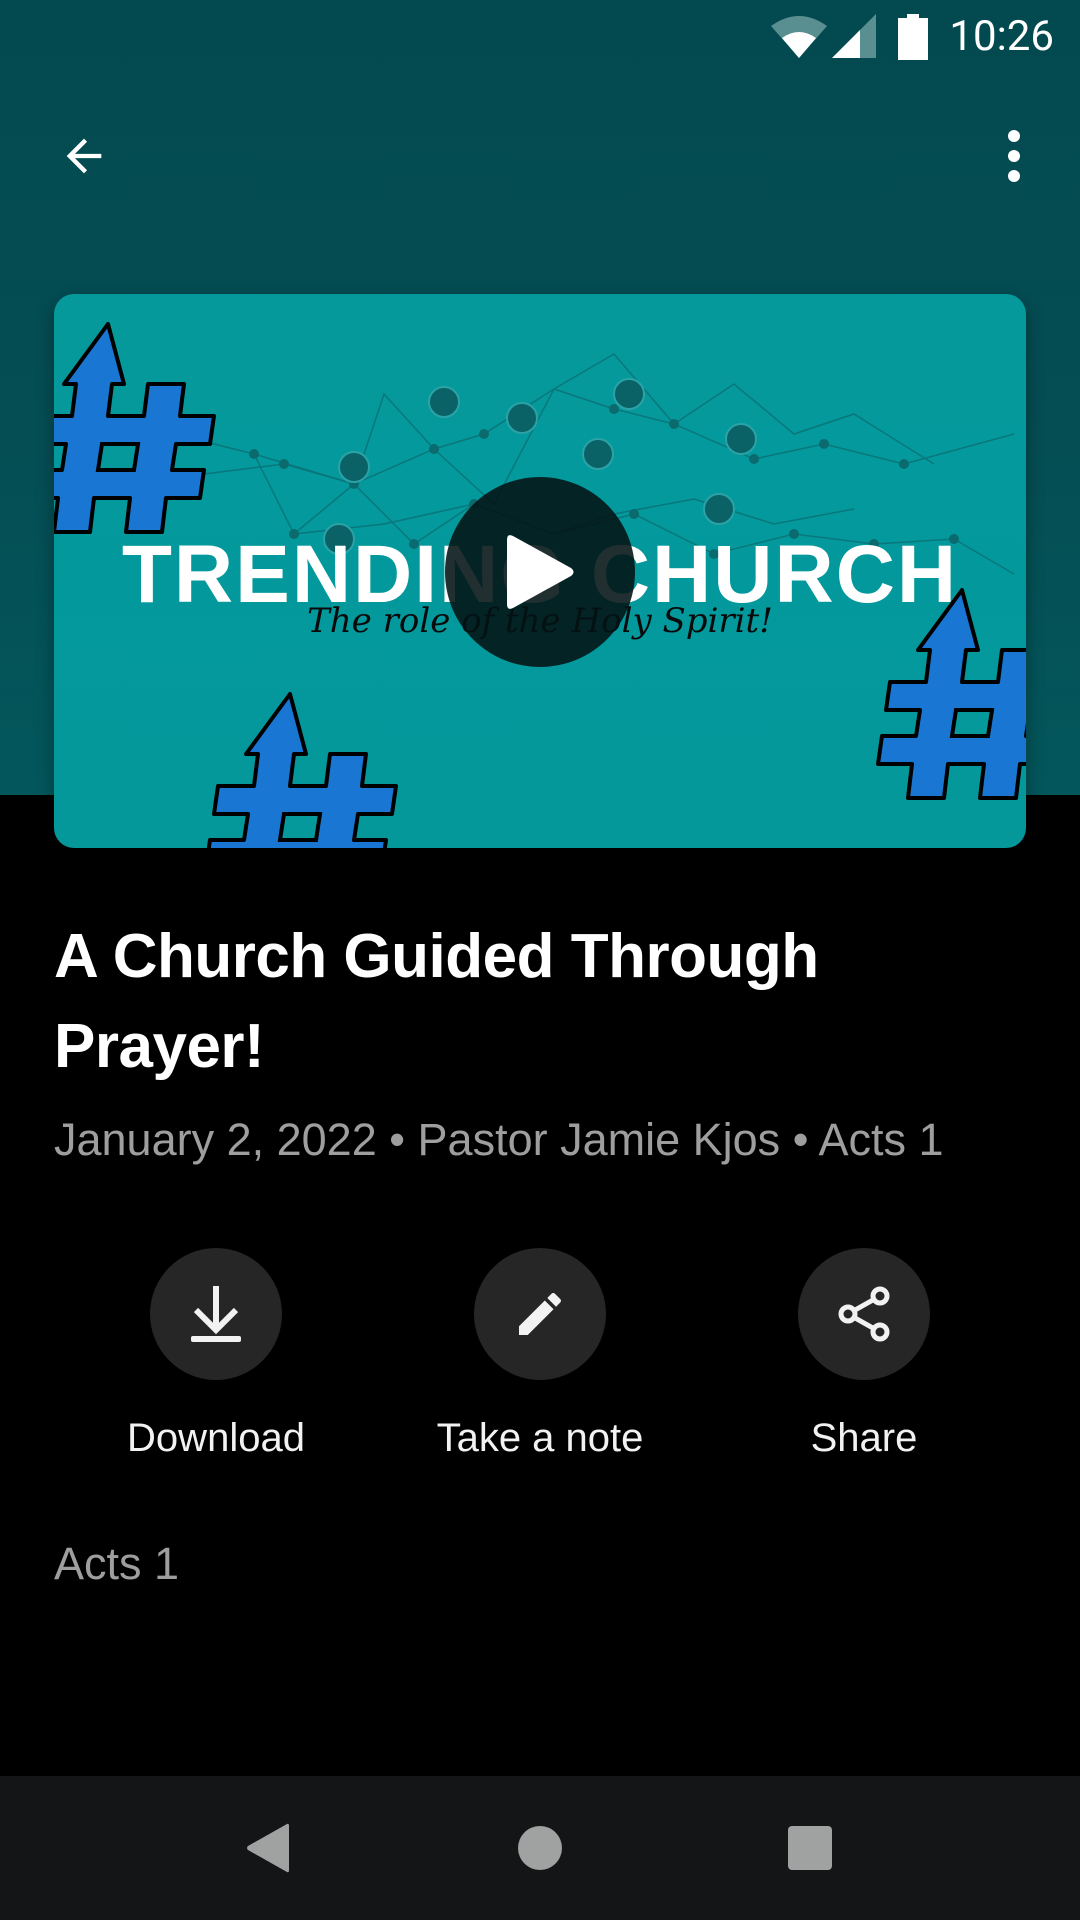 Image resolution: width=1080 pixels, height=1920 pixels. I want to click on play-button, so click(540, 572).